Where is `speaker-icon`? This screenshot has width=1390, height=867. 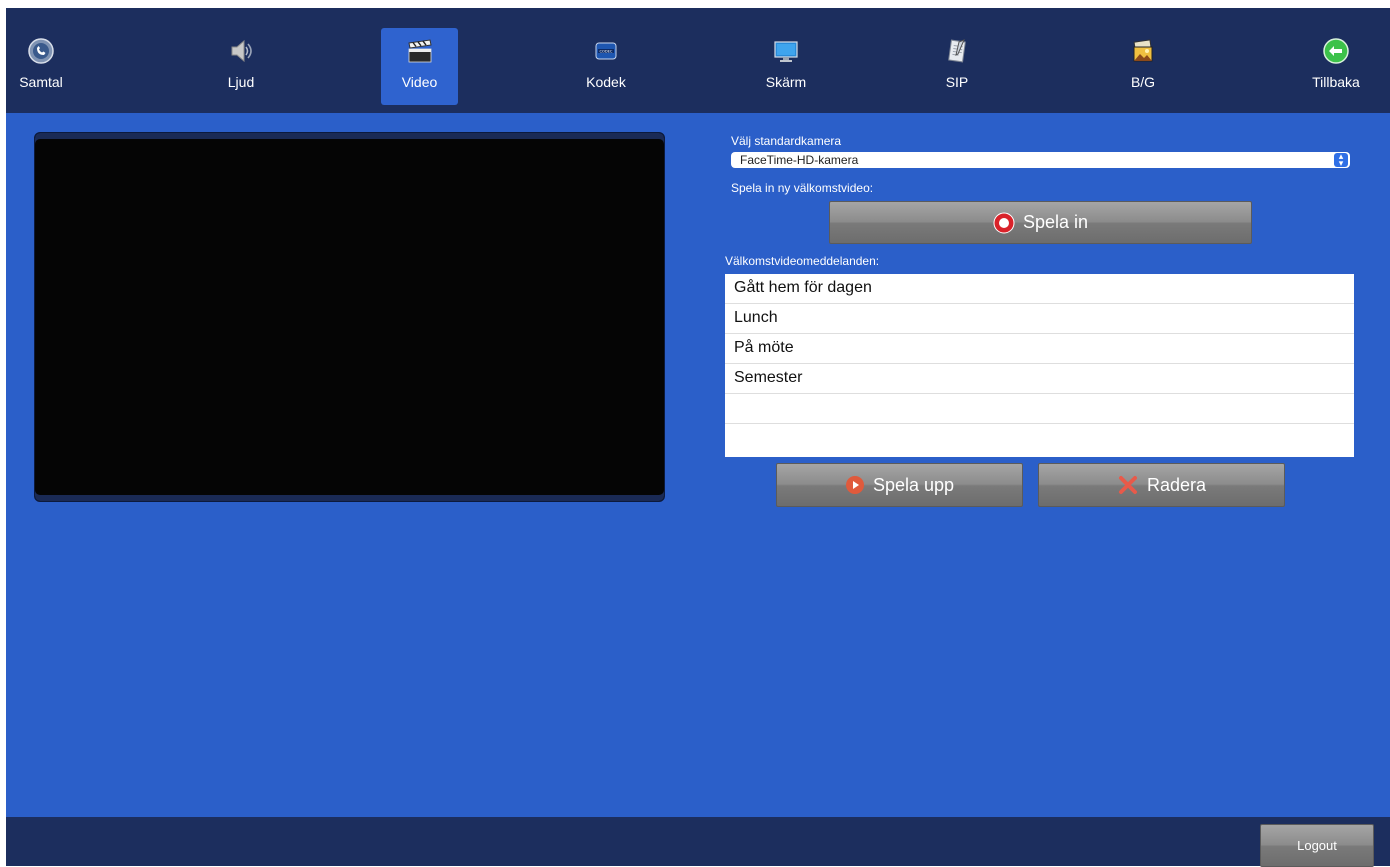
speaker-icon is located at coordinates (241, 51).